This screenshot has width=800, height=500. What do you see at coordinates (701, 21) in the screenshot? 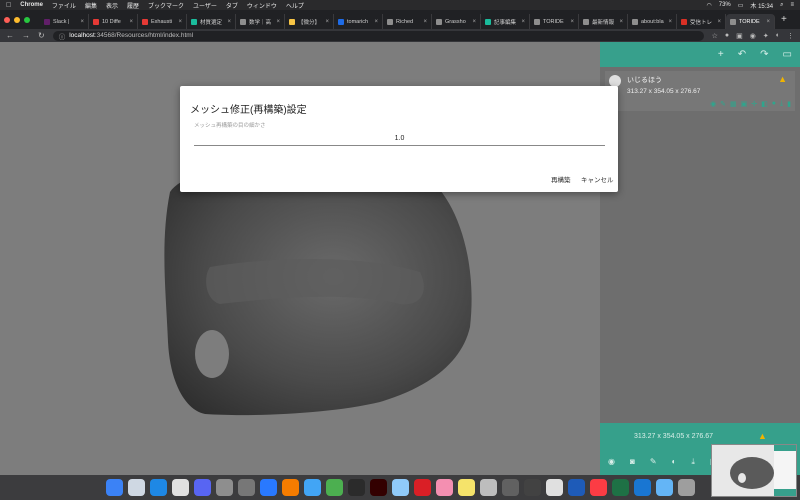
I see `browser-tab: 受信トレ ×` at bounding box center [701, 21].